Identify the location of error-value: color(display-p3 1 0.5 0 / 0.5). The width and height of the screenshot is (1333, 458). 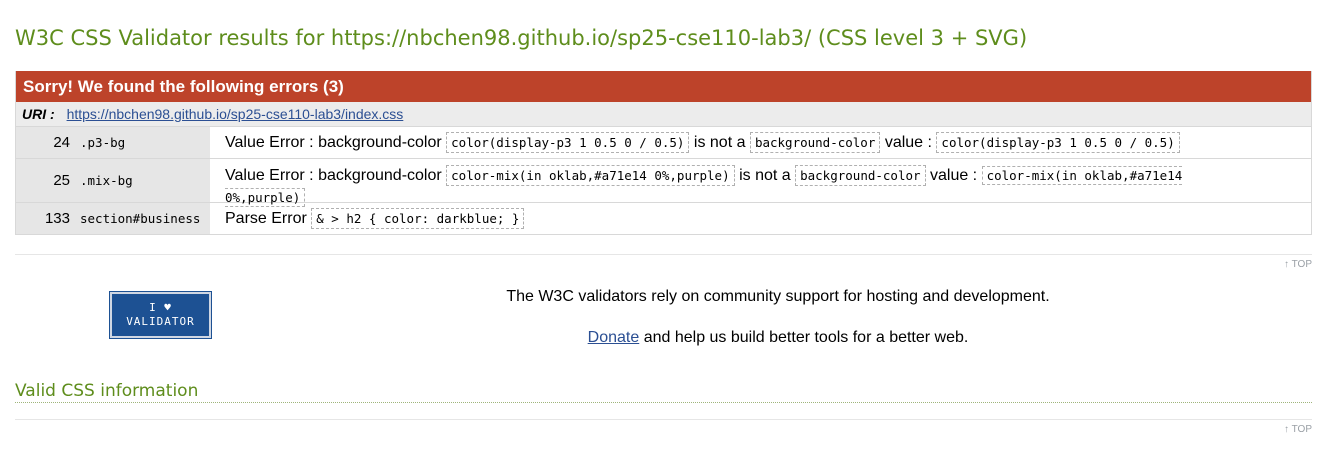
(568, 142).